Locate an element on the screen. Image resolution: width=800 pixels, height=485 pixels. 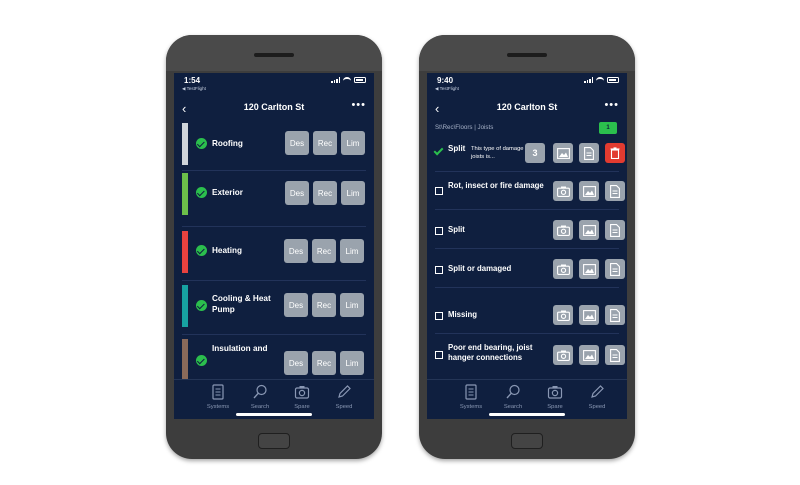
wifi-icon is located at coordinates (347, 80).